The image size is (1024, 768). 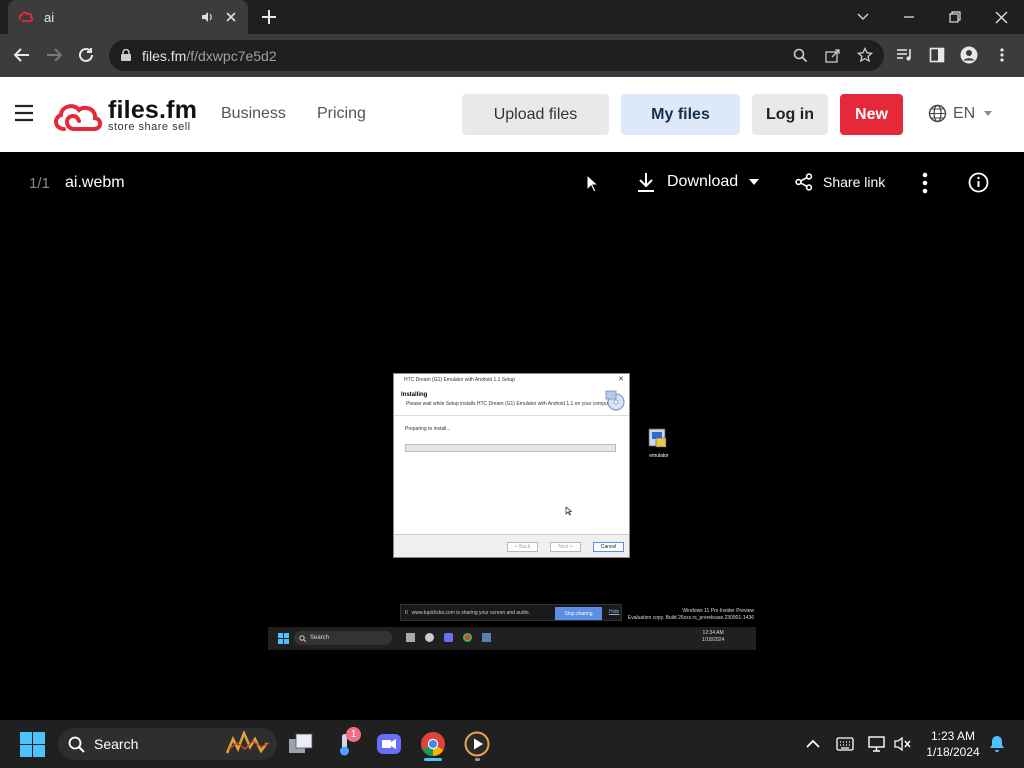 I want to click on hide-banner-link: Hide, so click(x=614, y=612).